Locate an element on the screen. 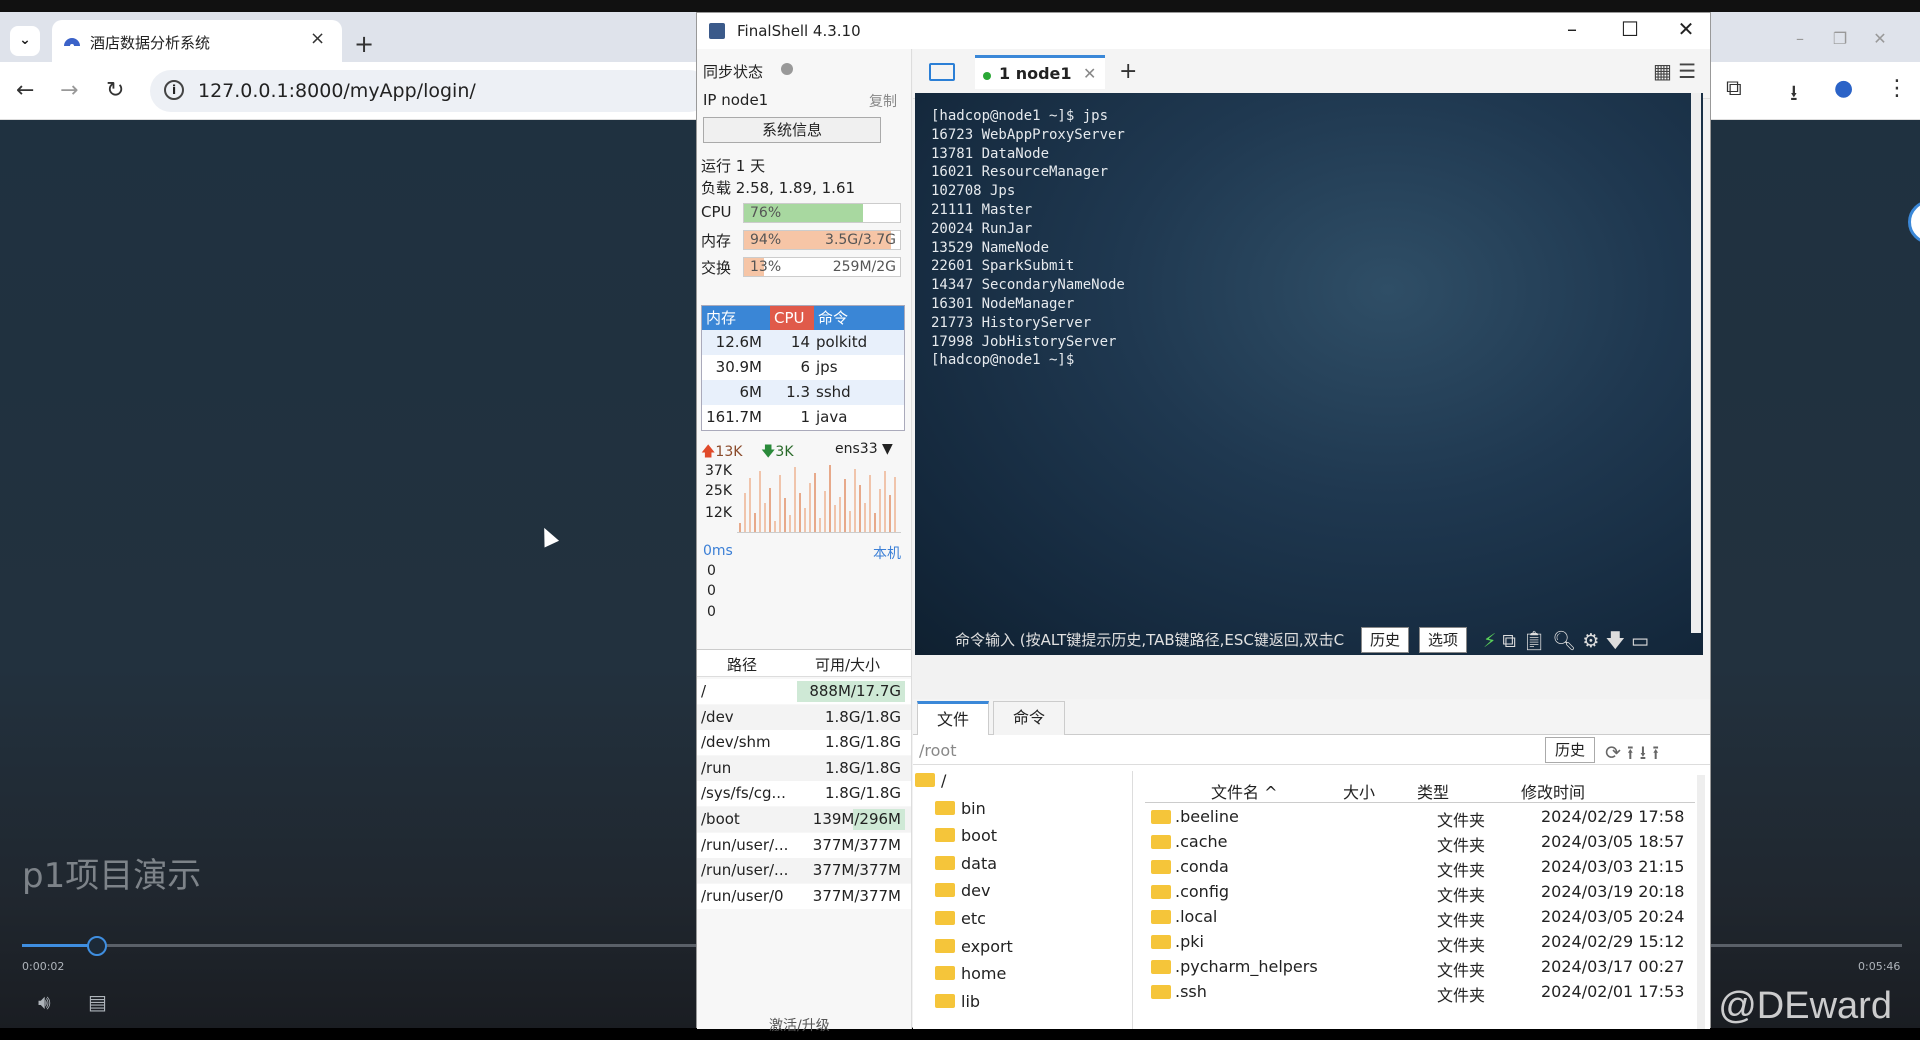  tree-folder: export is located at coordinates (974, 949).